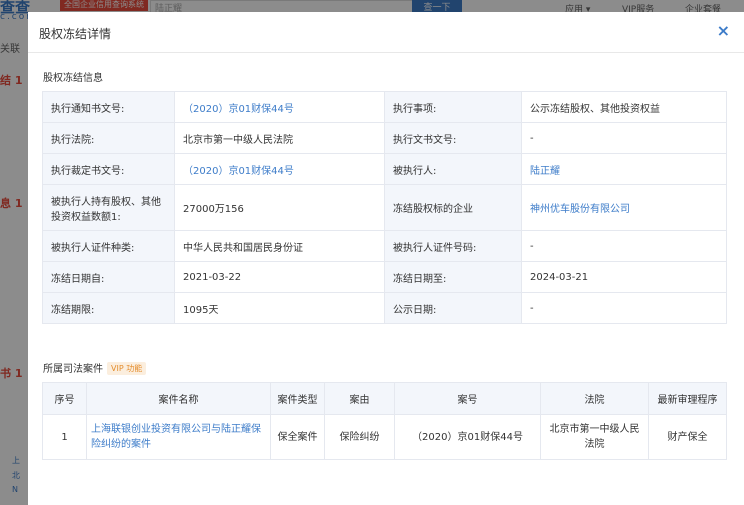  I want to click on info-label: 执行法院:, so click(108, 138).